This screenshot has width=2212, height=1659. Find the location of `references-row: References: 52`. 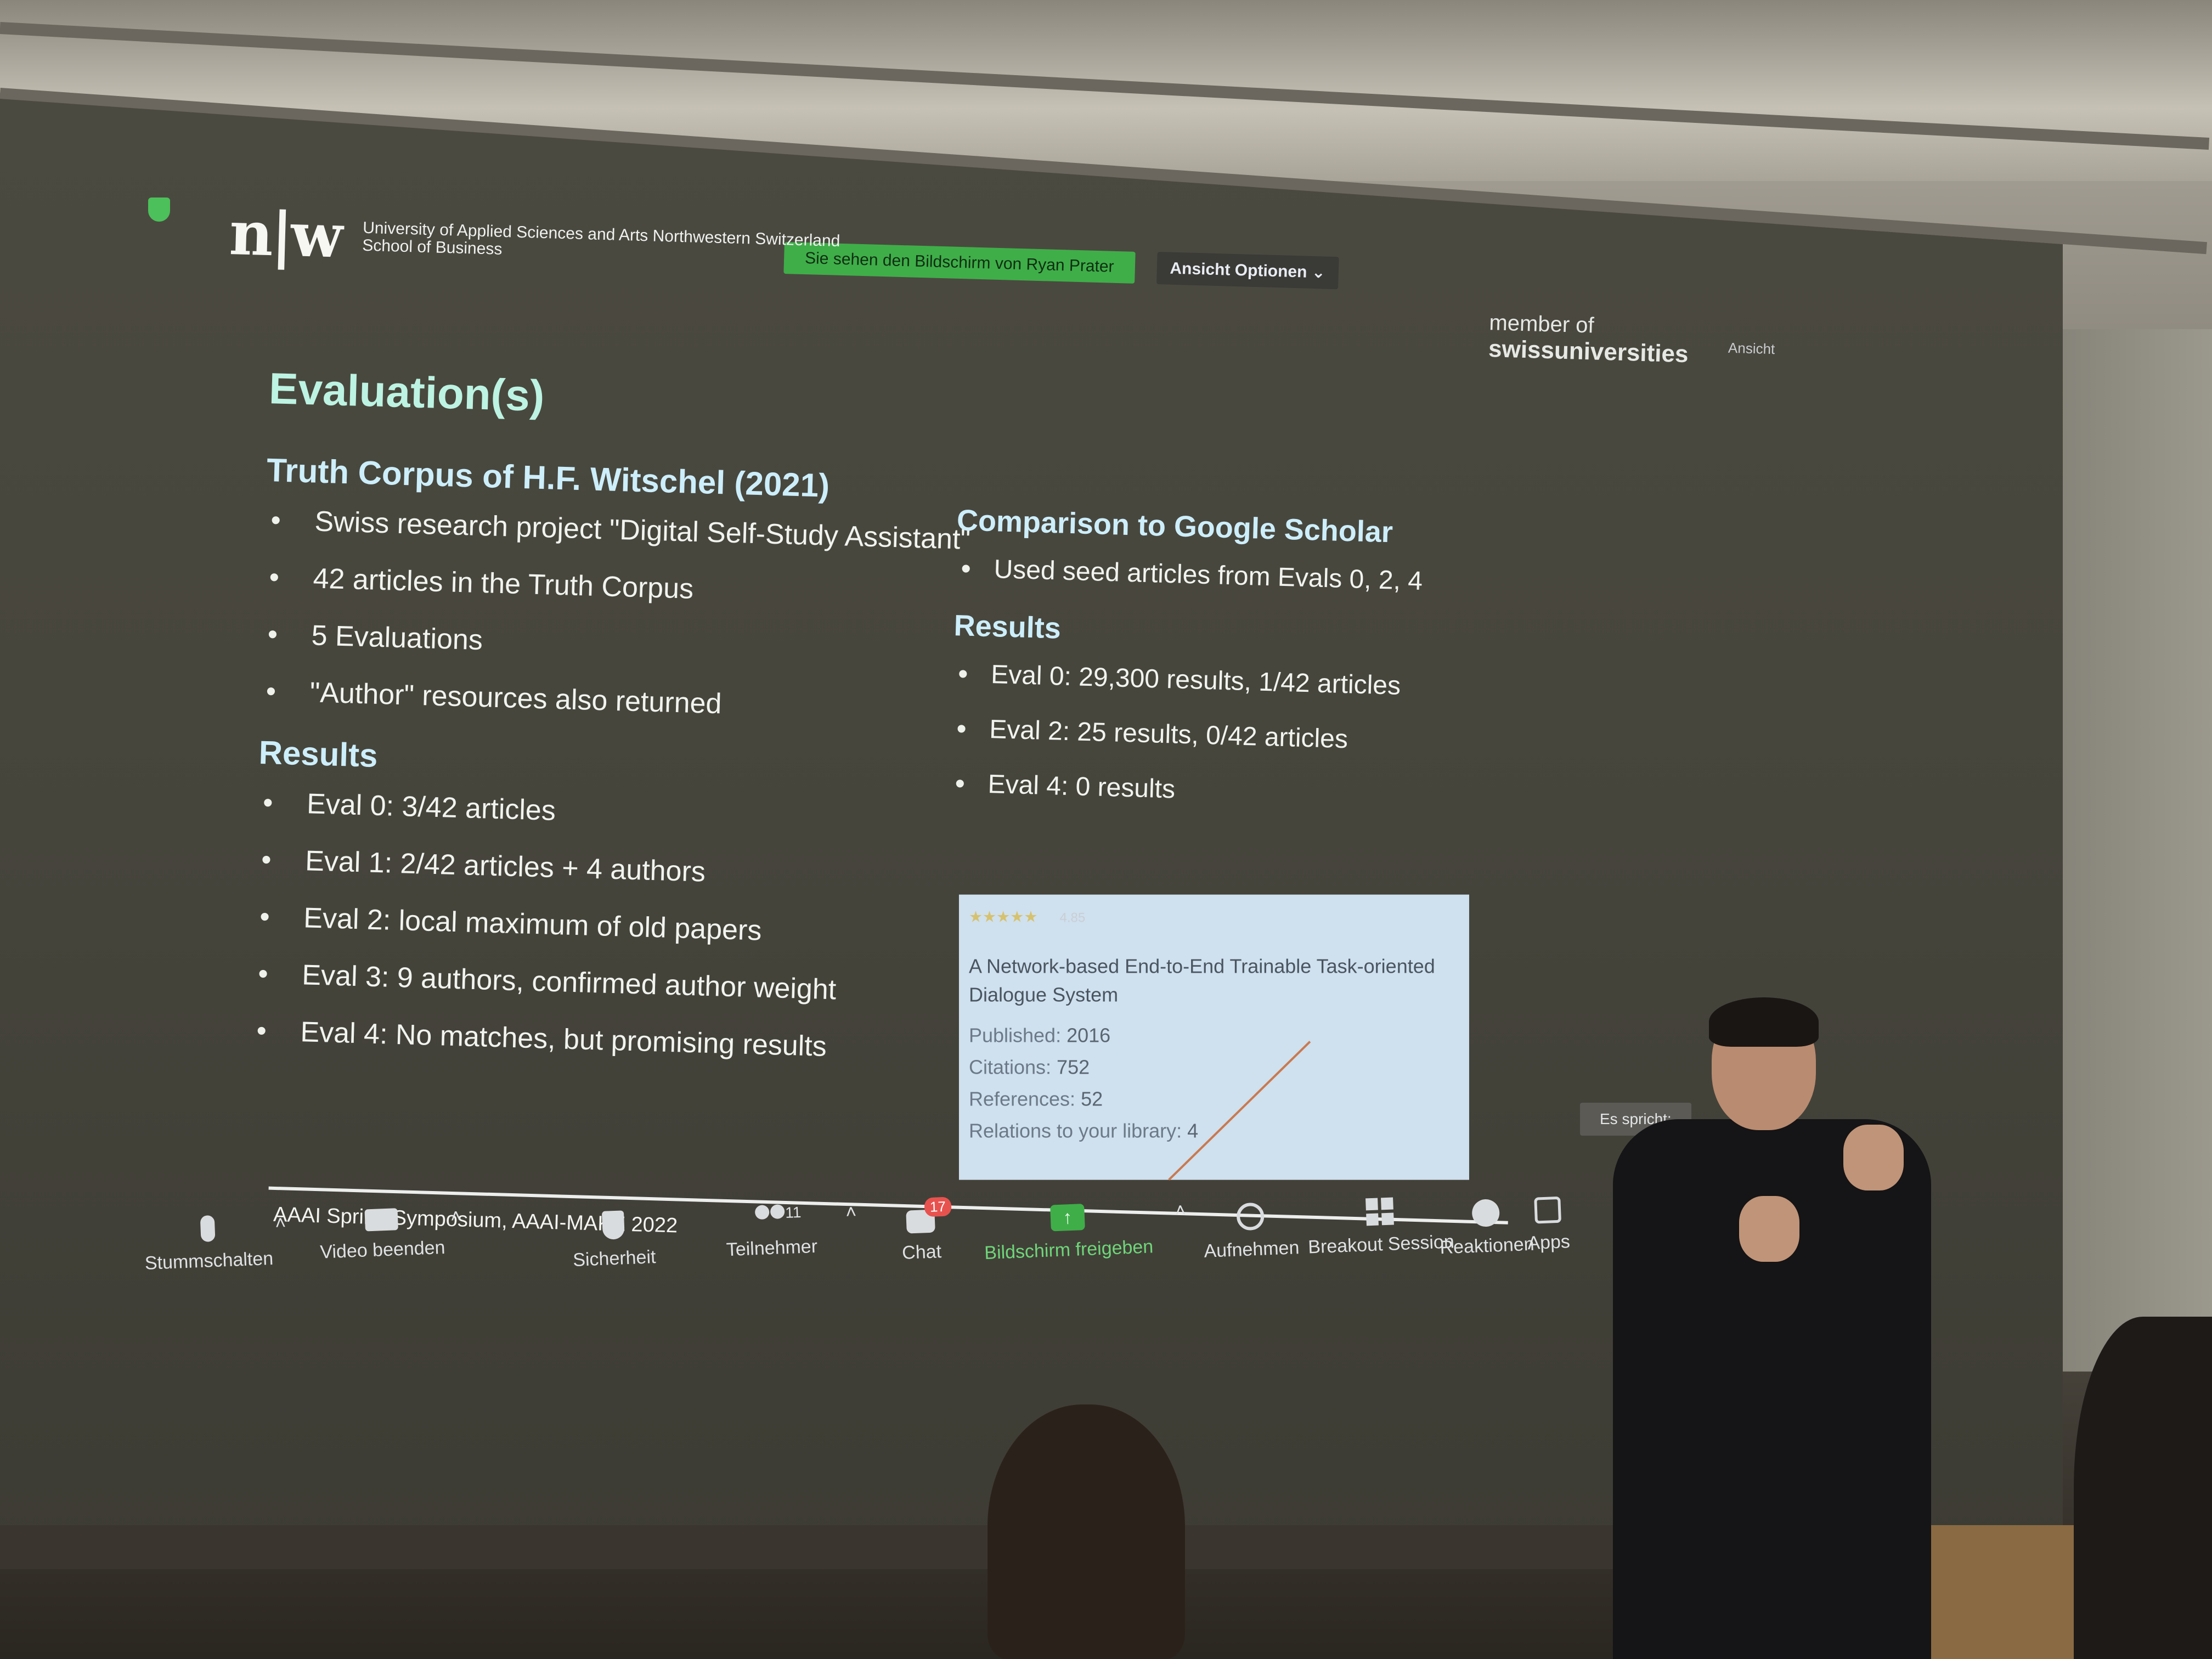

references-row: References: 52 is located at coordinates (1214, 1099).